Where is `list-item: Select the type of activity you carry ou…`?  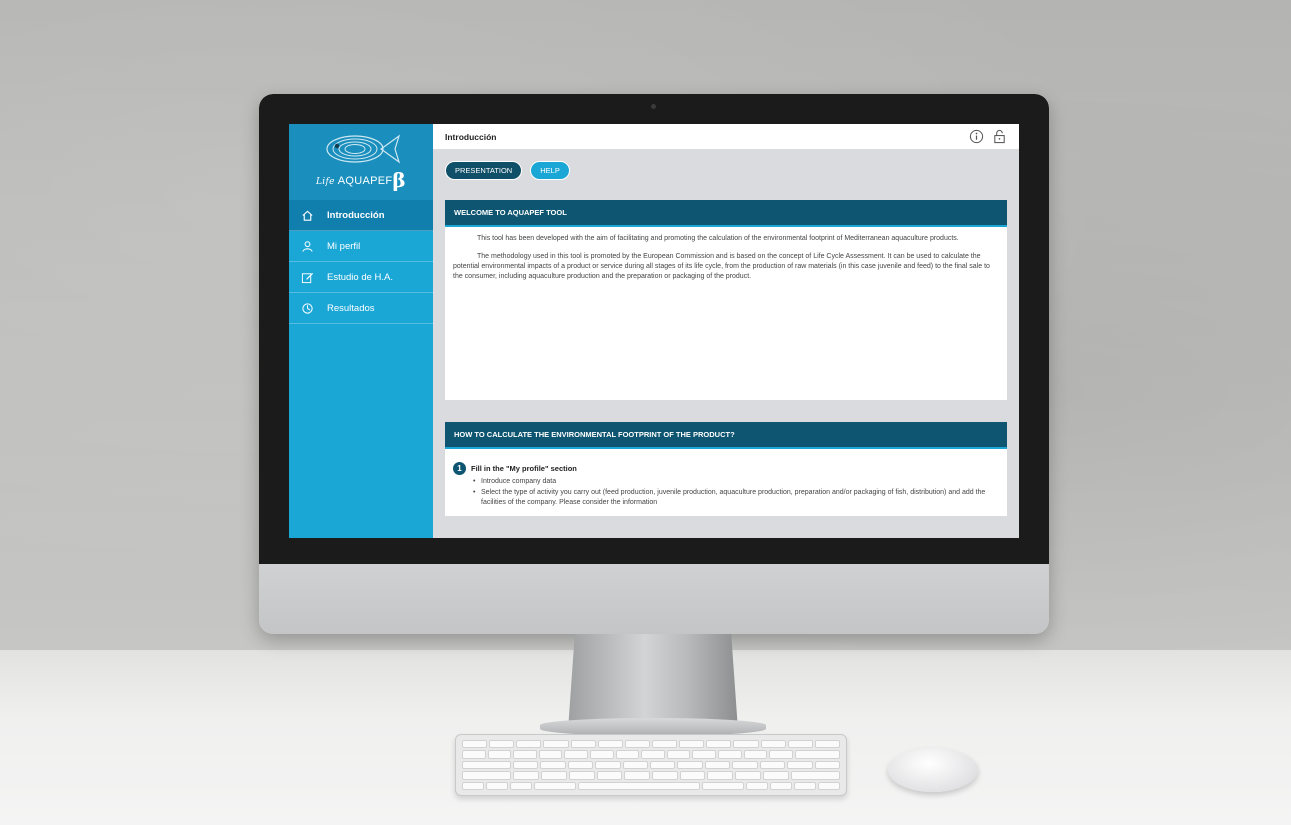
list-item: Select the type of activity you carry ou… is located at coordinates (735, 498).